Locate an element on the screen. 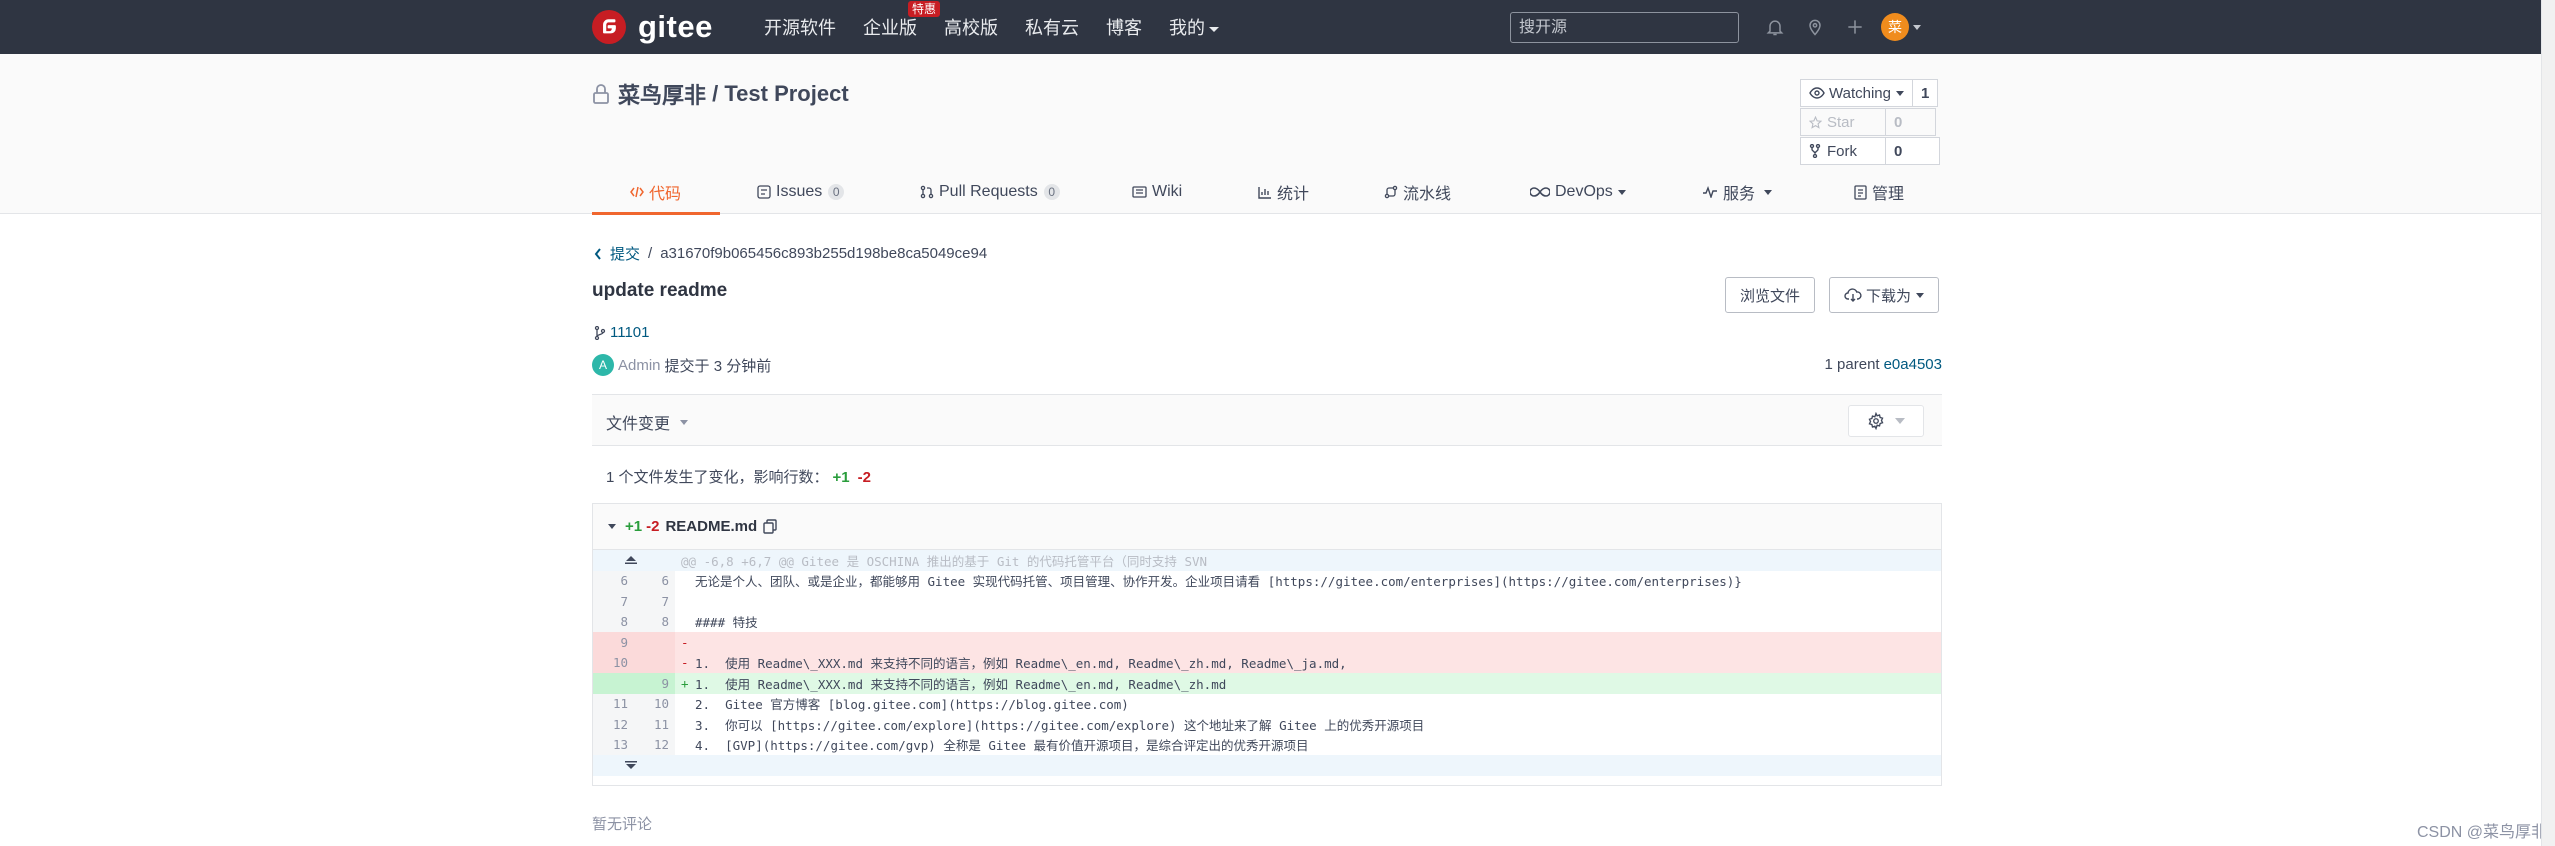  location-icon is located at coordinates (1815, 27).